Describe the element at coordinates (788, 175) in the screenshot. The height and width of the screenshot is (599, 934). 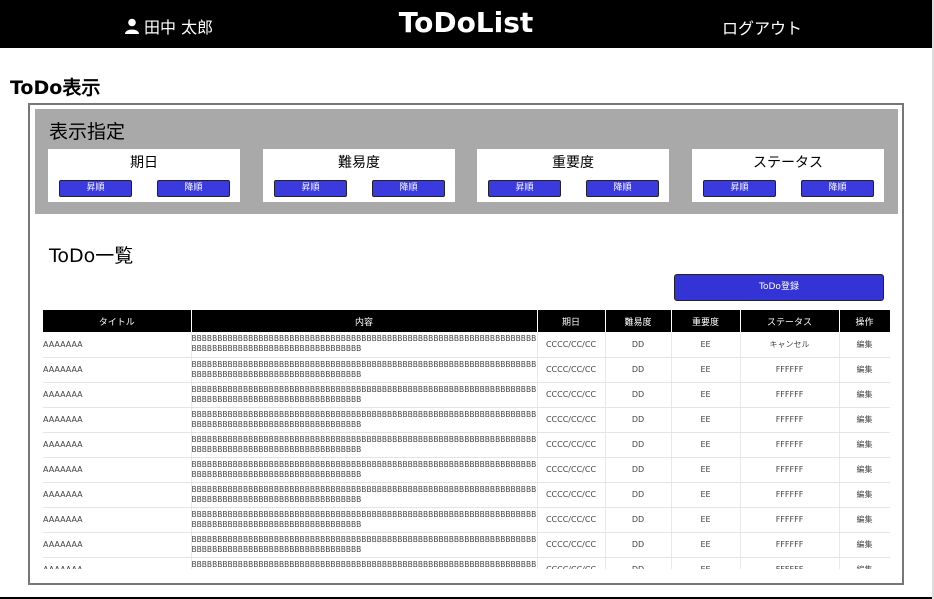
I see `sort-card-status: ステータス 昇順 降順` at that location.